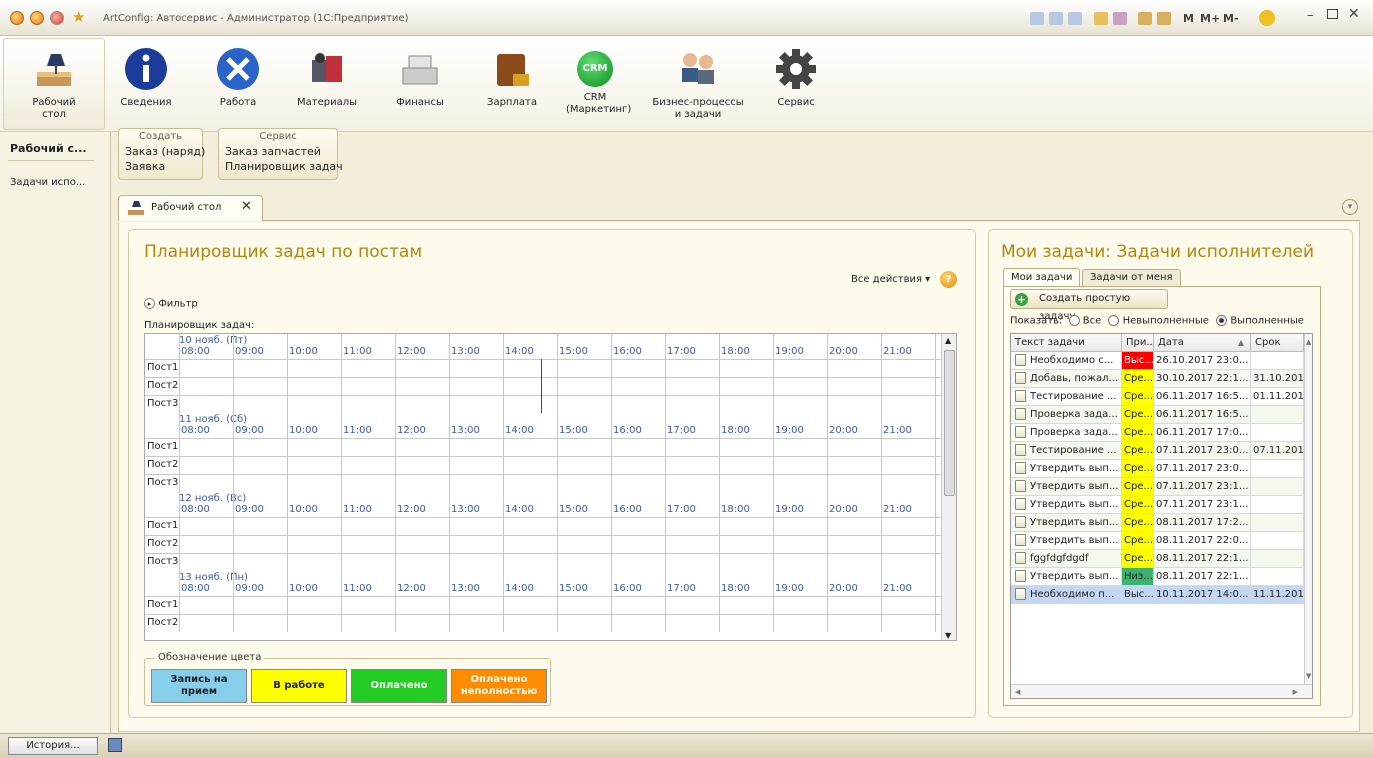 The image size is (1373, 758). What do you see at coordinates (1350, 207) in the screenshot?
I see `tabs-menu-icon: ▾` at bounding box center [1350, 207].